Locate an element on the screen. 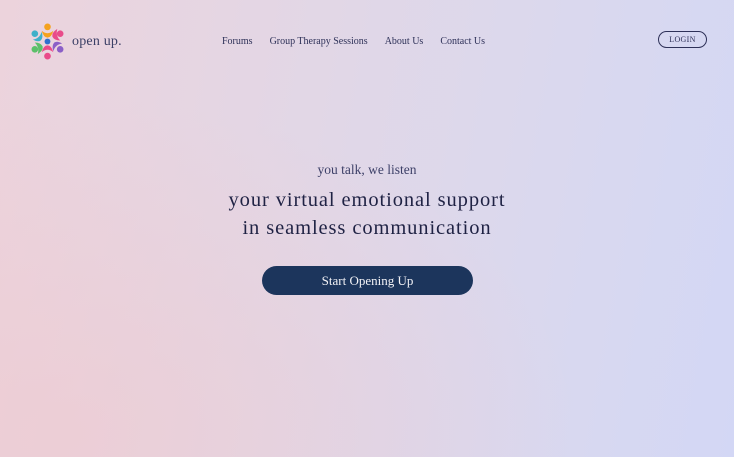 The height and width of the screenshot is (457, 734). nav-link-group-therapy-sessions: Group Therapy Sessions is located at coordinates (319, 41).